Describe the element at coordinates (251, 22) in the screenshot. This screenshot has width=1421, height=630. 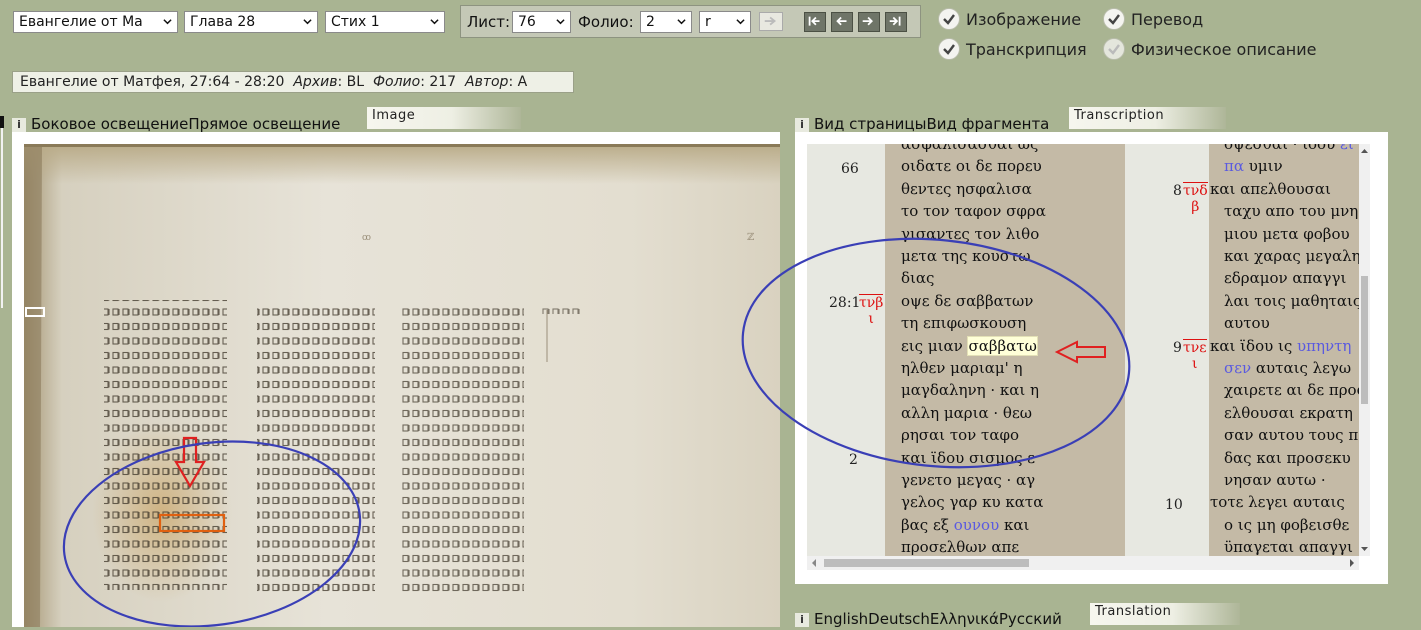
I see `chapter-select: Глава 28` at that location.